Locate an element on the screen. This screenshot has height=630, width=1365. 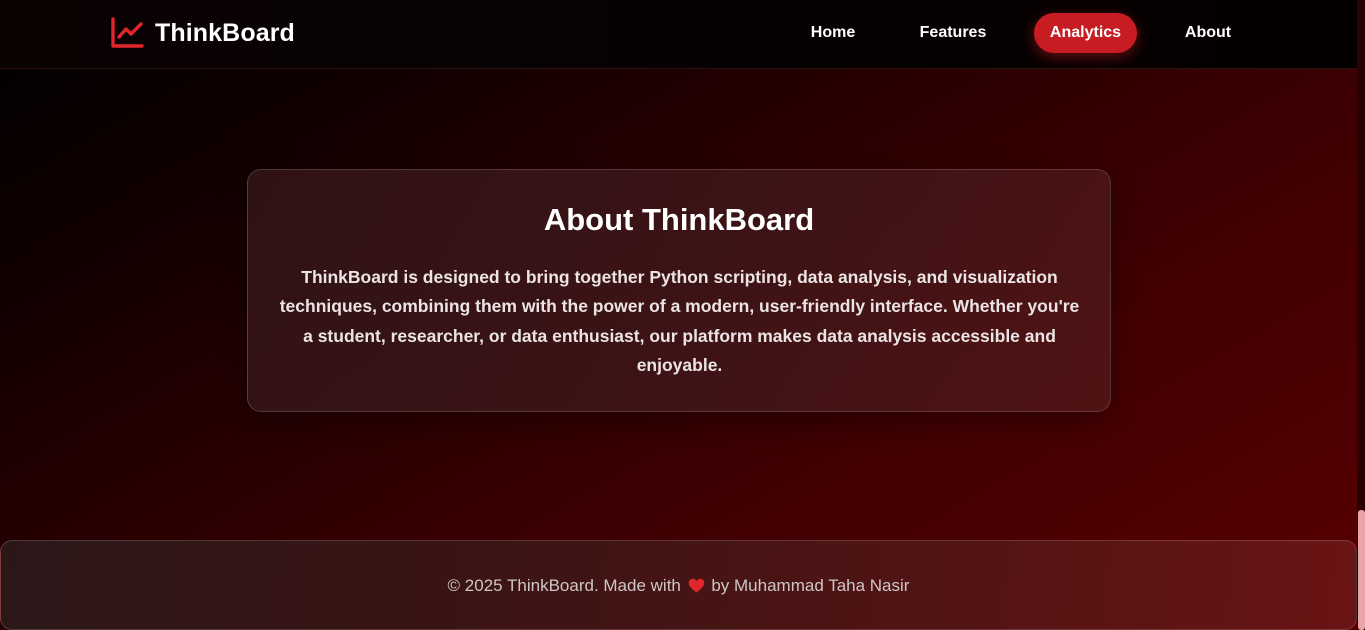
nav-link-about: About is located at coordinates (1208, 33).